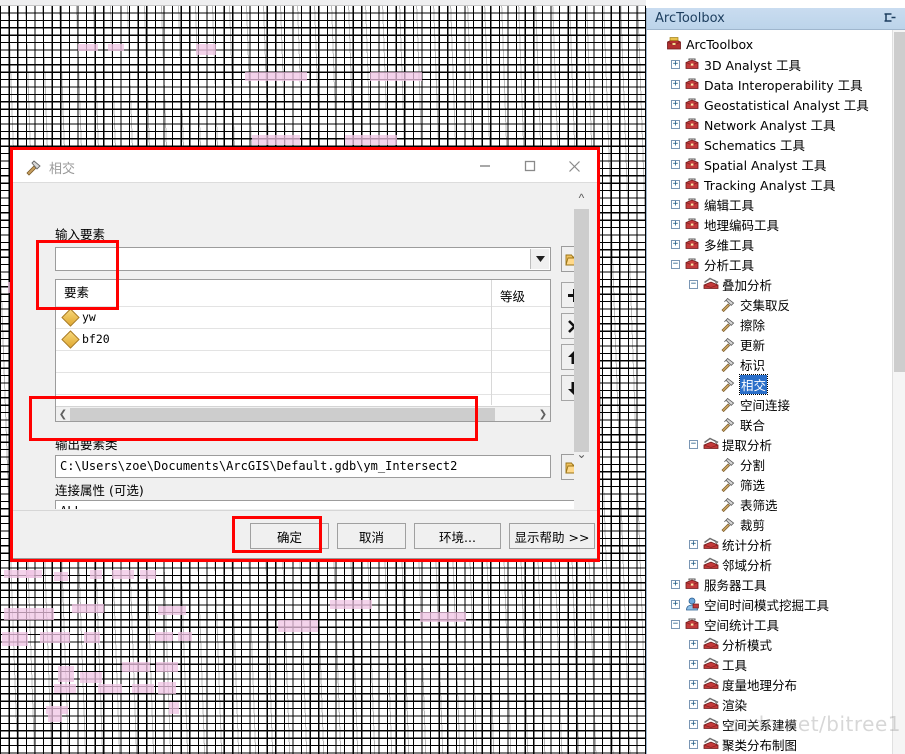  What do you see at coordinates (769, 584) in the screenshot?
I see `tree-node: + 服务器工具` at bounding box center [769, 584].